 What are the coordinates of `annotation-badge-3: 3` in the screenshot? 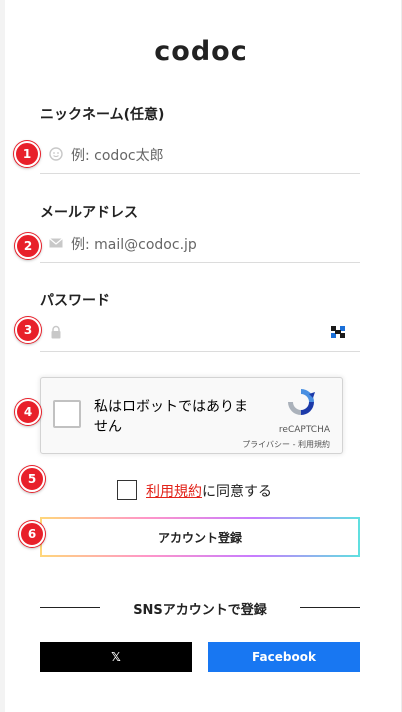 It's located at (28, 330).